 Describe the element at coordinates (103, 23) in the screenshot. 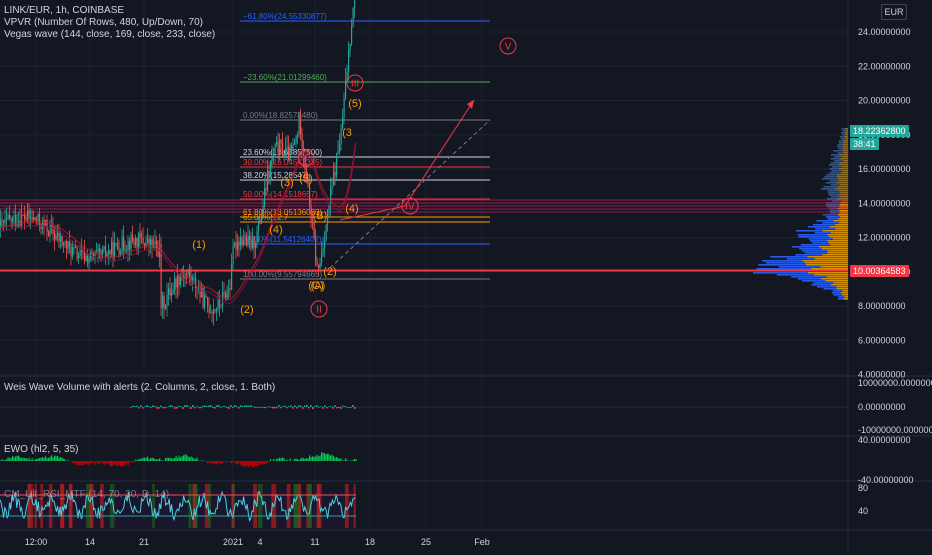

I see `vpvr-legend: VPVR (Number Of Rows, 480, Up/Down, 70)` at that location.